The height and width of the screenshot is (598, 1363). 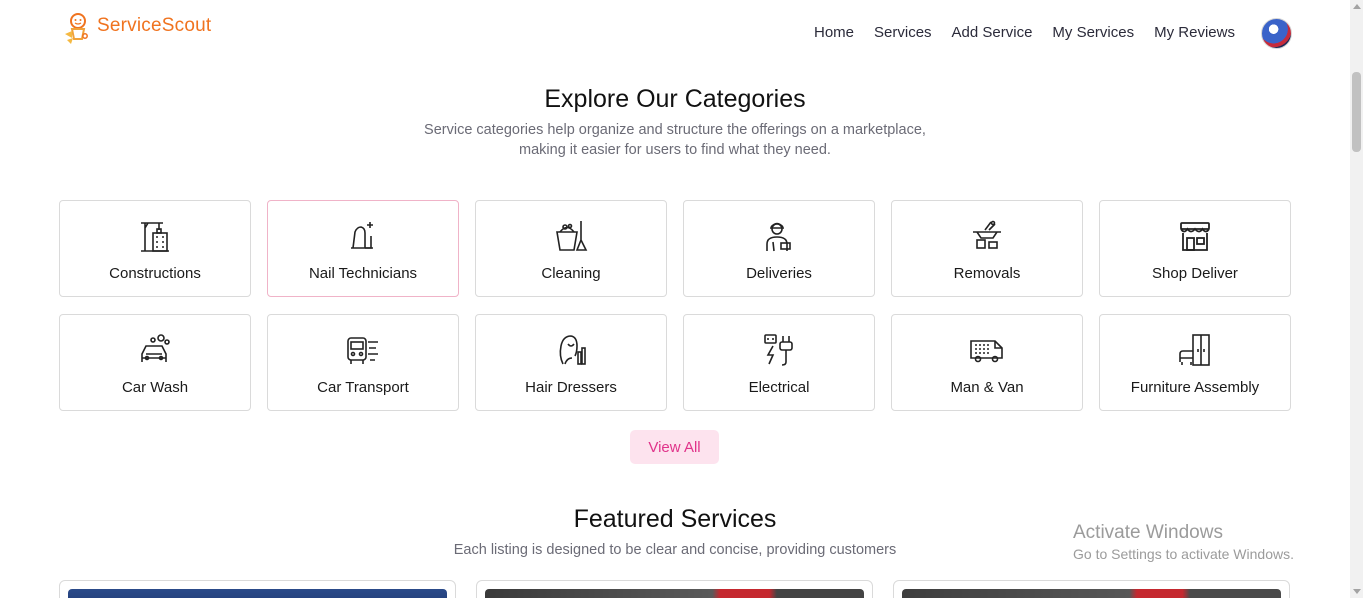 What do you see at coordinates (363, 387) in the screenshot?
I see `category-label: Car Transport` at bounding box center [363, 387].